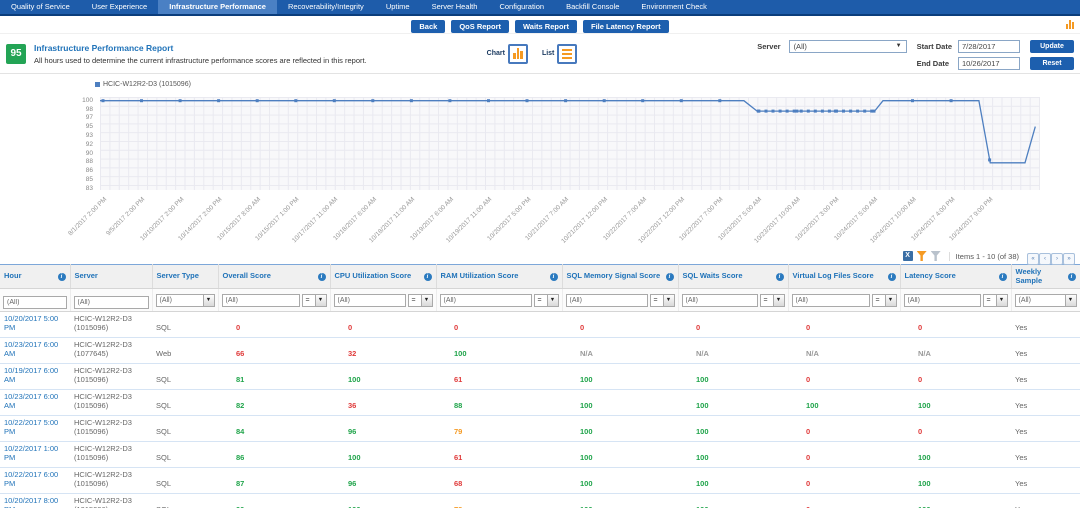  What do you see at coordinates (480, 26) in the screenshot?
I see `qos-report-button: QoS Report` at bounding box center [480, 26].